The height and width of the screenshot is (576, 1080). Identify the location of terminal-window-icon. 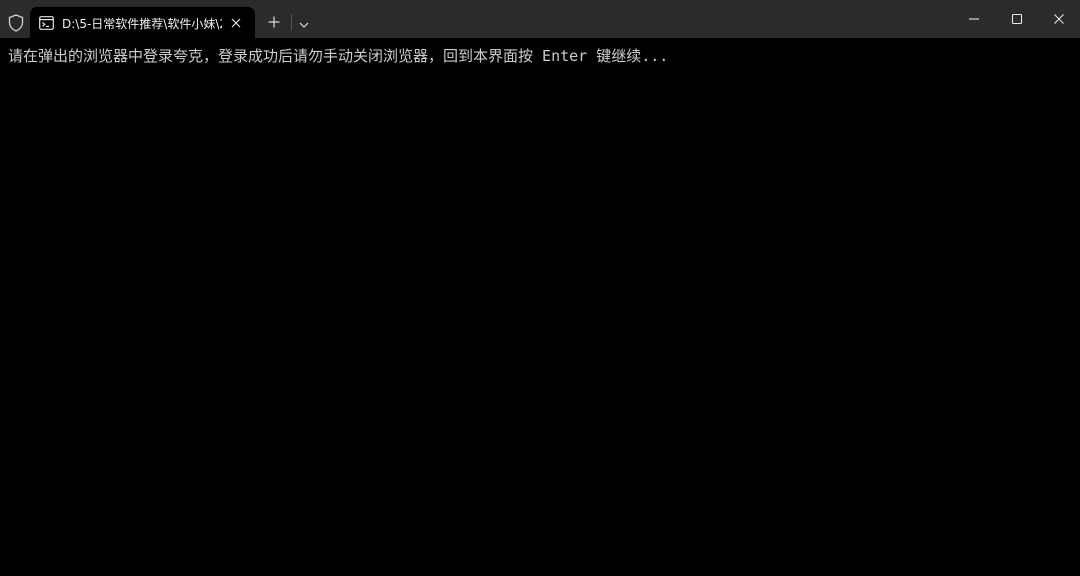
(46, 22).